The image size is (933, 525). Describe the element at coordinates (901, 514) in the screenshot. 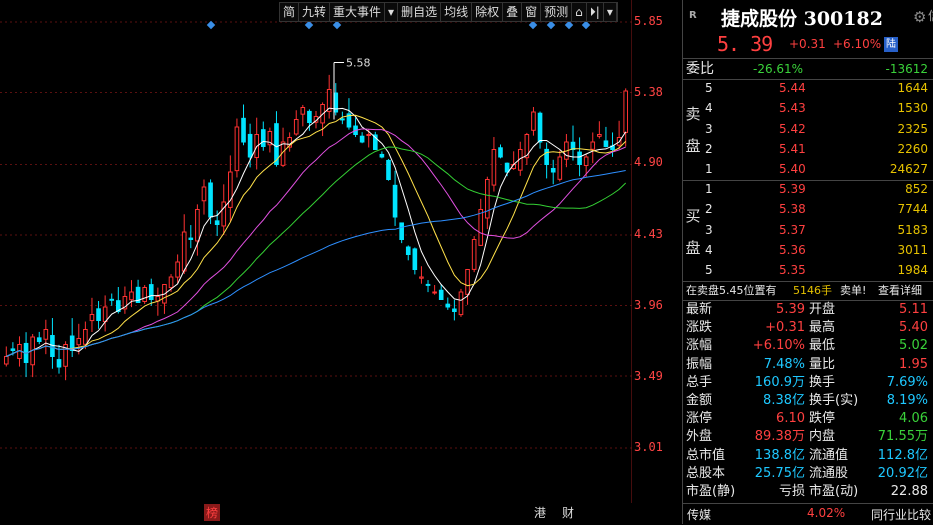

I see `sector-compare: 同行业比较` at that location.